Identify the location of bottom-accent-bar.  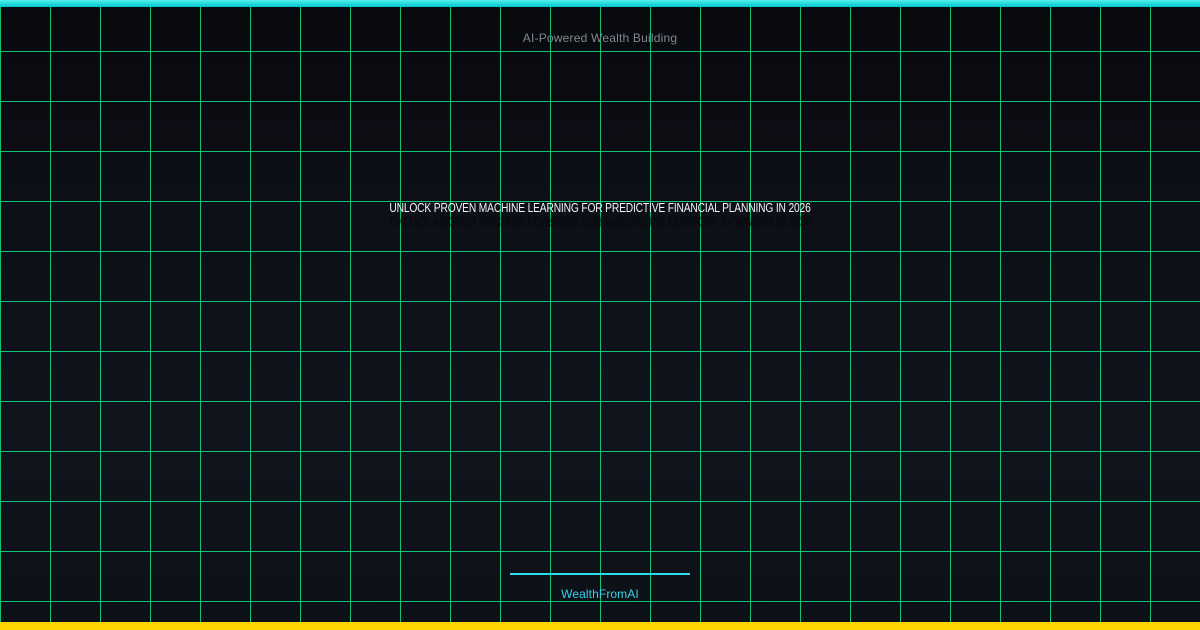
(600, 626).